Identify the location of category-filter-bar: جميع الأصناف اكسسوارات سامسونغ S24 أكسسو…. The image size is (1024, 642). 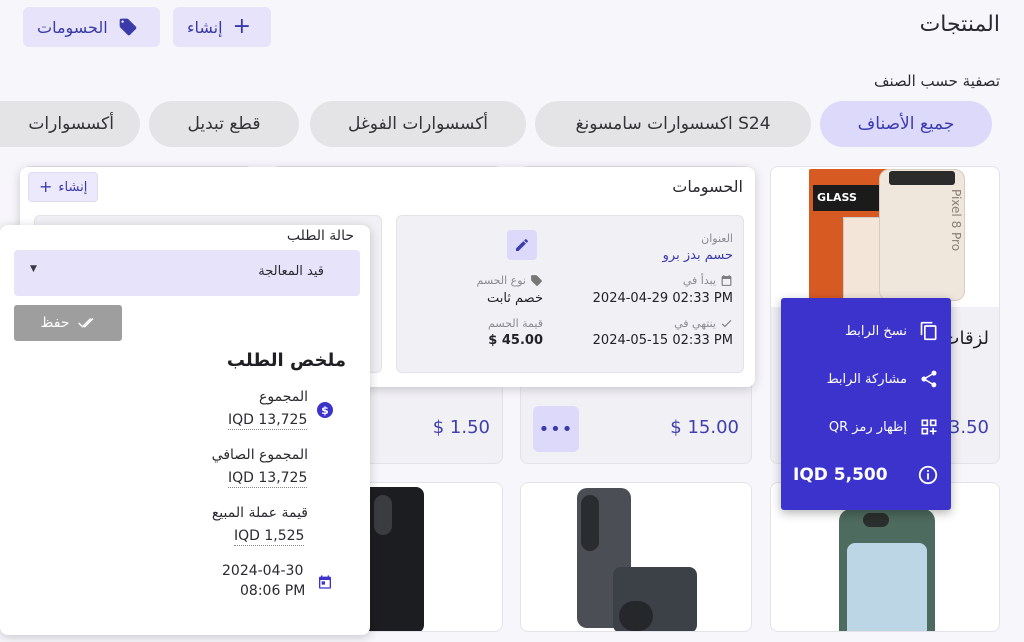
(500, 125).